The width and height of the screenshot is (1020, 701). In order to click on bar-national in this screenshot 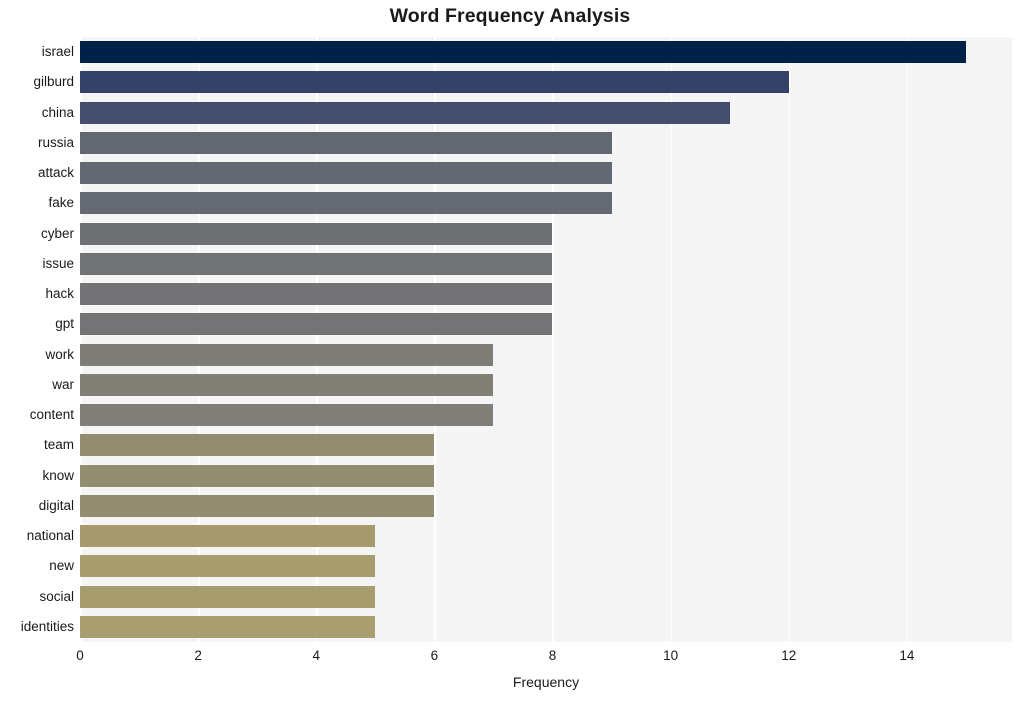, I will do `click(228, 536)`.